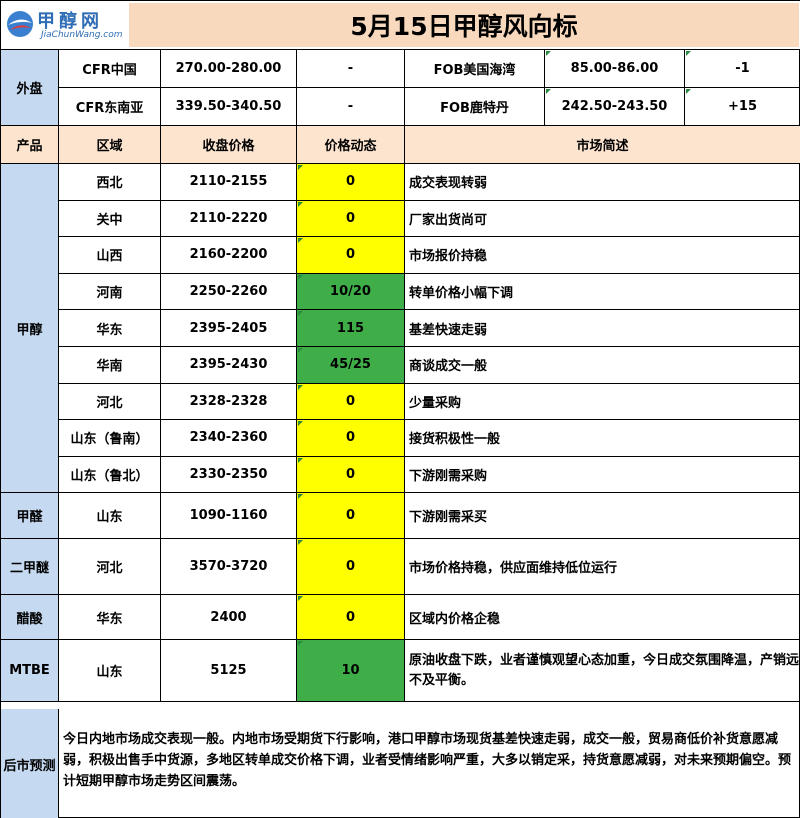  I want to click on price-cell: 2250-2260, so click(229, 292).